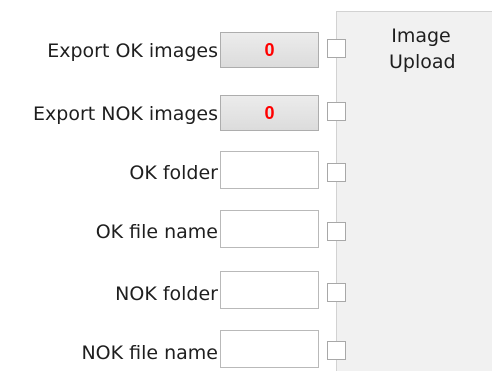 The width and height of the screenshot is (492, 371). What do you see at coordinates (269, 349) in the screenshot?
I see `nok-file-name-input` at bounding box center [269, 349].